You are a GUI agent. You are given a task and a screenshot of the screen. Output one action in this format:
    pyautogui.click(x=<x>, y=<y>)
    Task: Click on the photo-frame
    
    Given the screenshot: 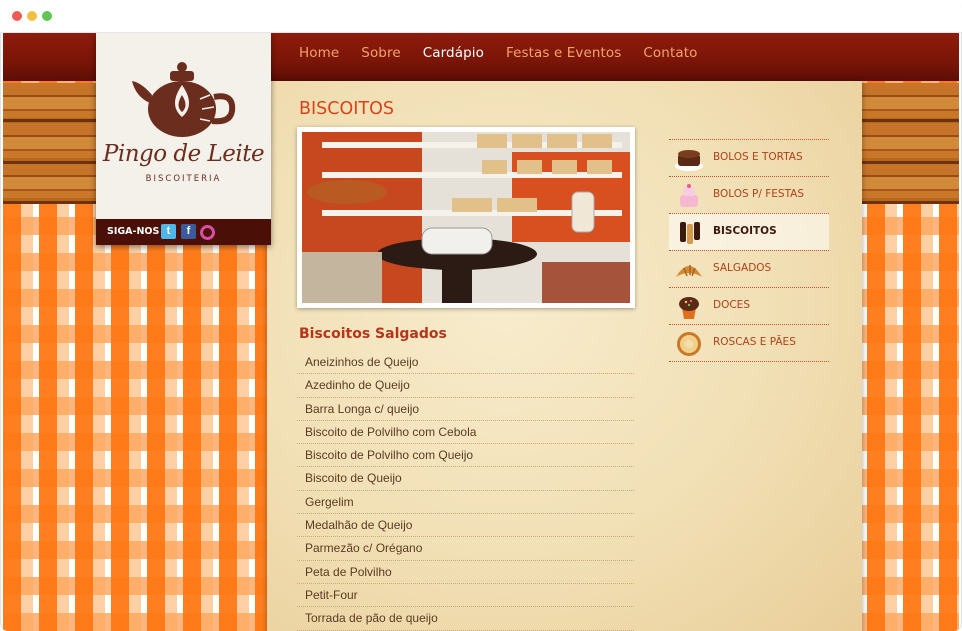 What is the action you would take?
    pyautogui.click(x=466, y=217)
    